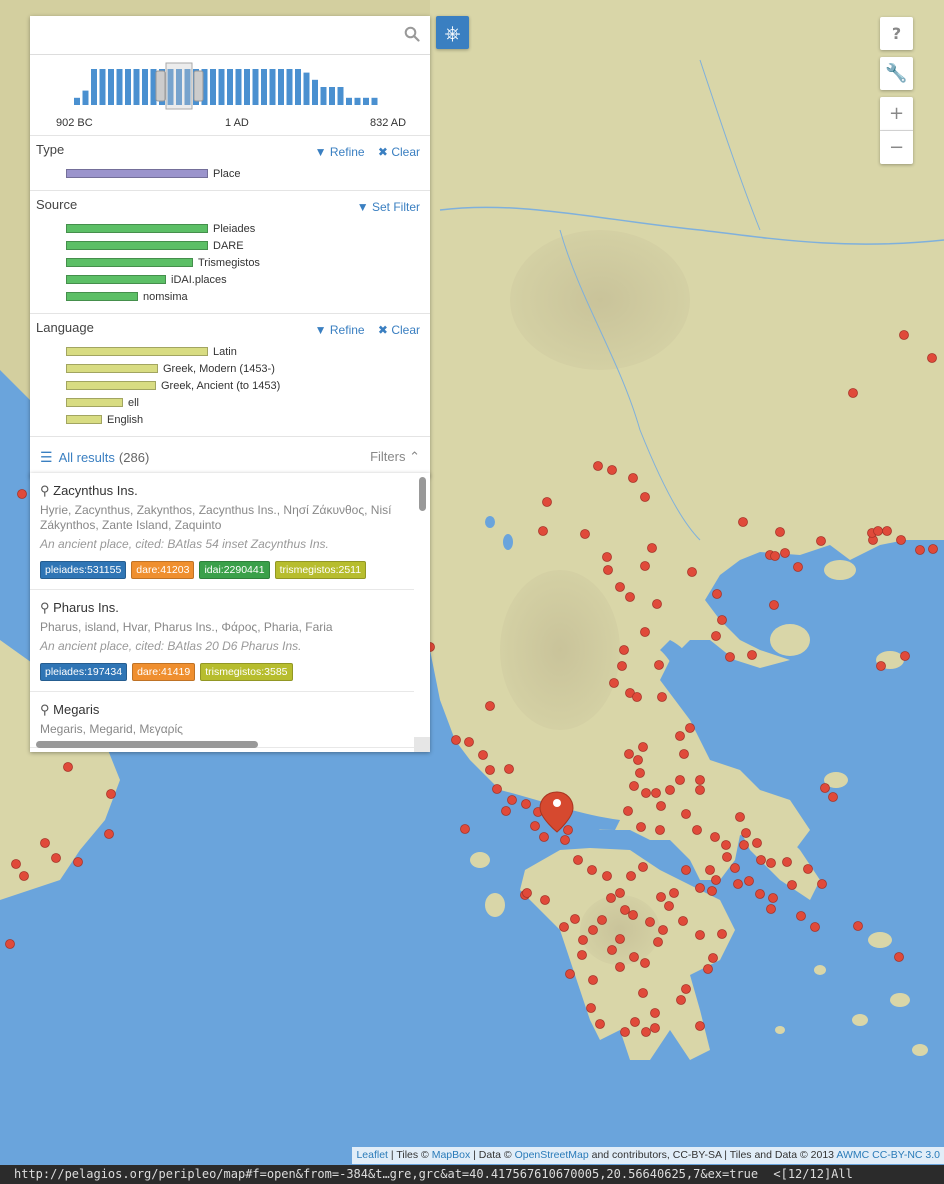 This screenshot has width=944, height=1184. What do you see at coordinates (95, 490) in the screenshot?
I see `result-title: Zacynthus Ins.` at bounding box center [95, 490].